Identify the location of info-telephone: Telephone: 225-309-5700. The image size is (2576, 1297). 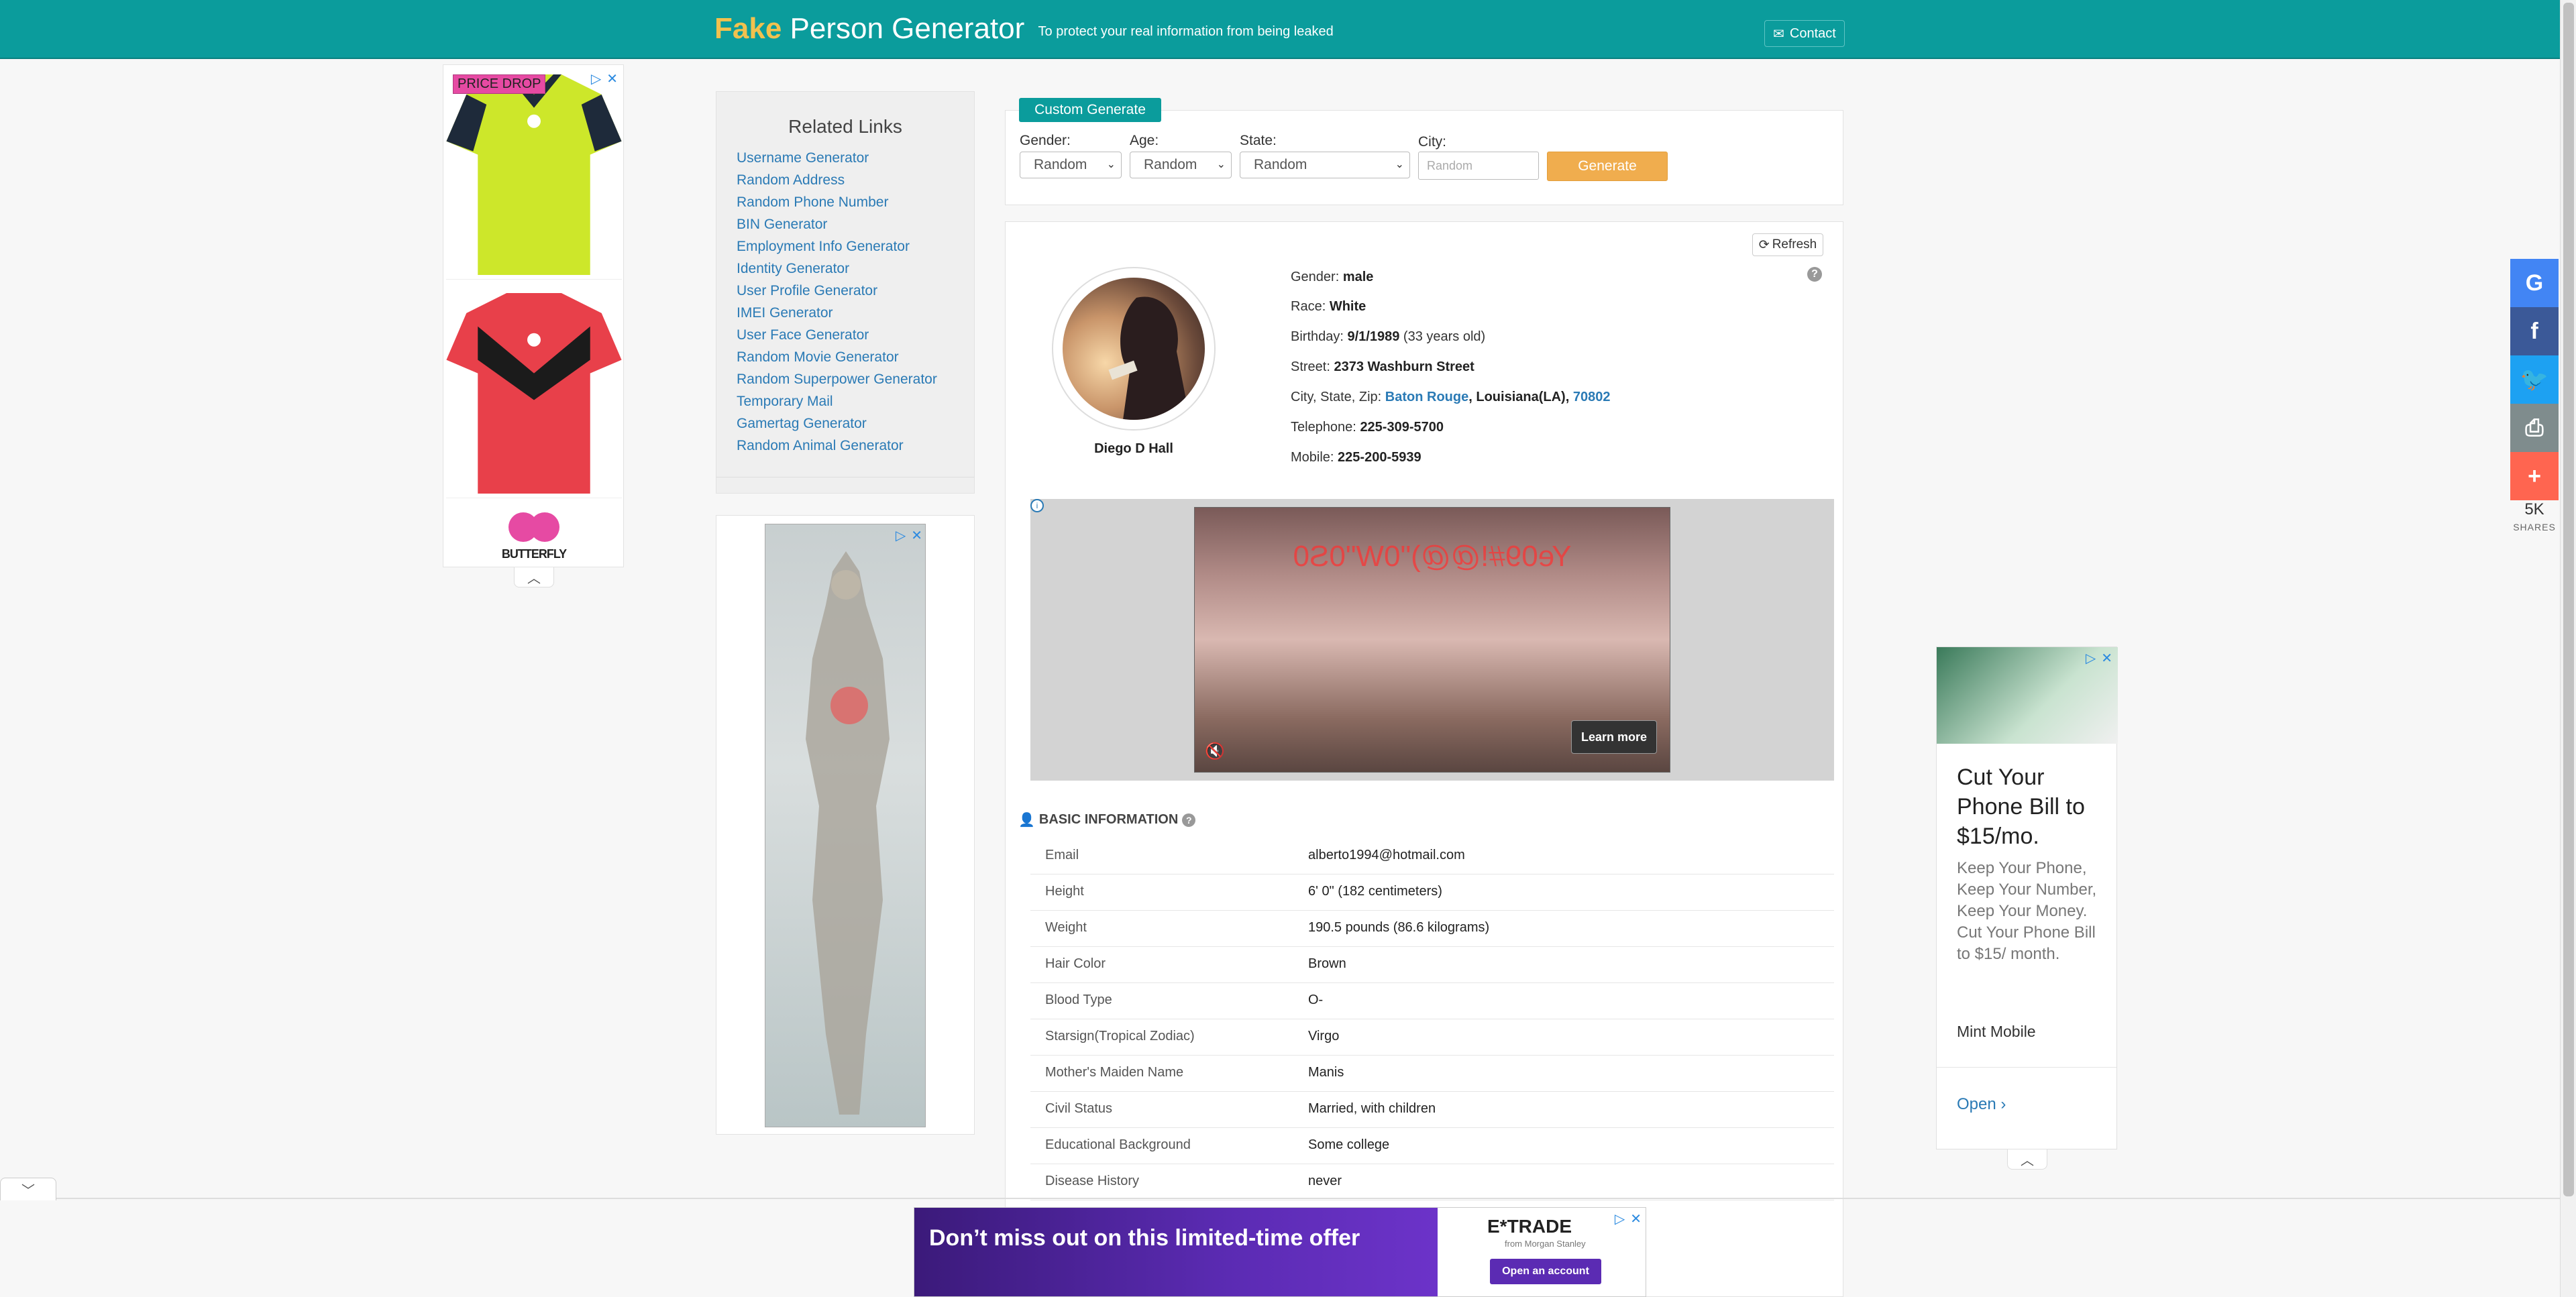
(1367, 427).